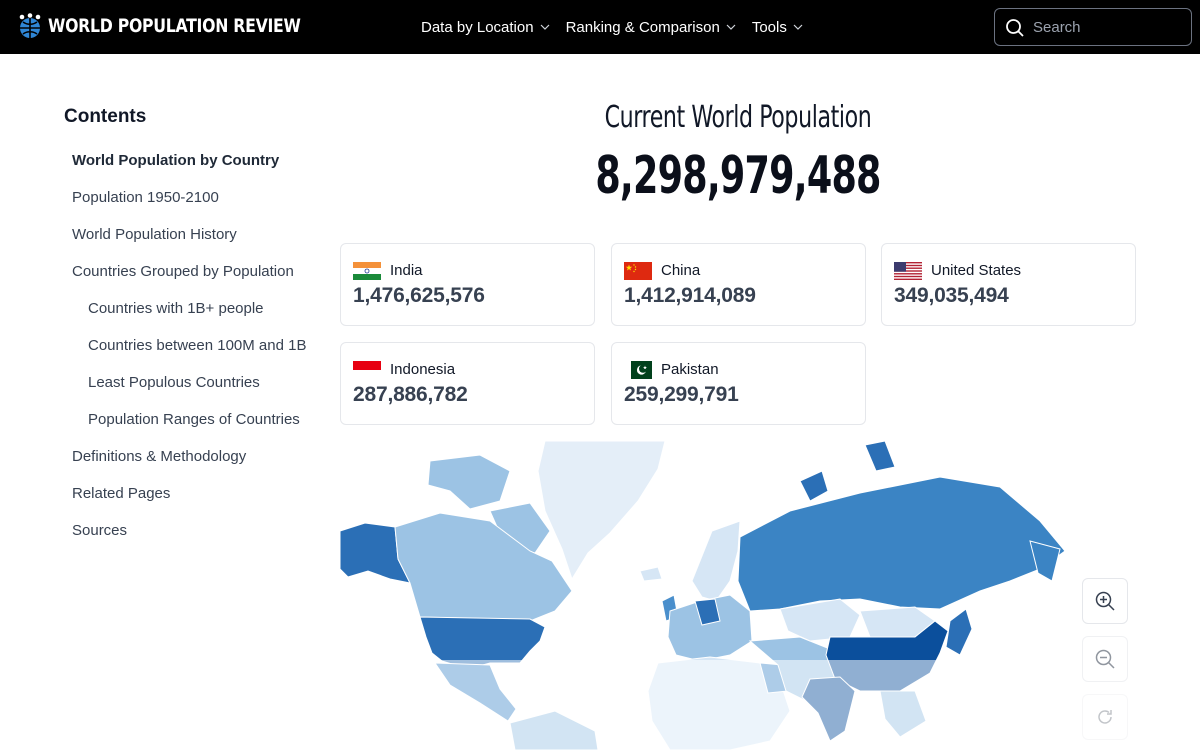 Image resolution: width=1200 pixels, height=750 pixels. What do you see at coordinates (681, 394) in the screenshot?
I see `country-population: 259,299,791` at bounding box center [681, 394].